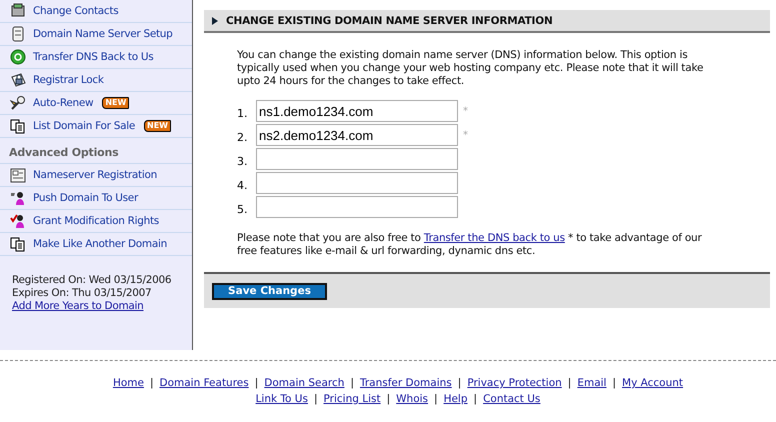 The width and height of the screenshot is (776, 422). What do you see at coordinates (282, 399) in the screenshot?
I see `footer-link: Link To Us` at bounding box center [282, 399].